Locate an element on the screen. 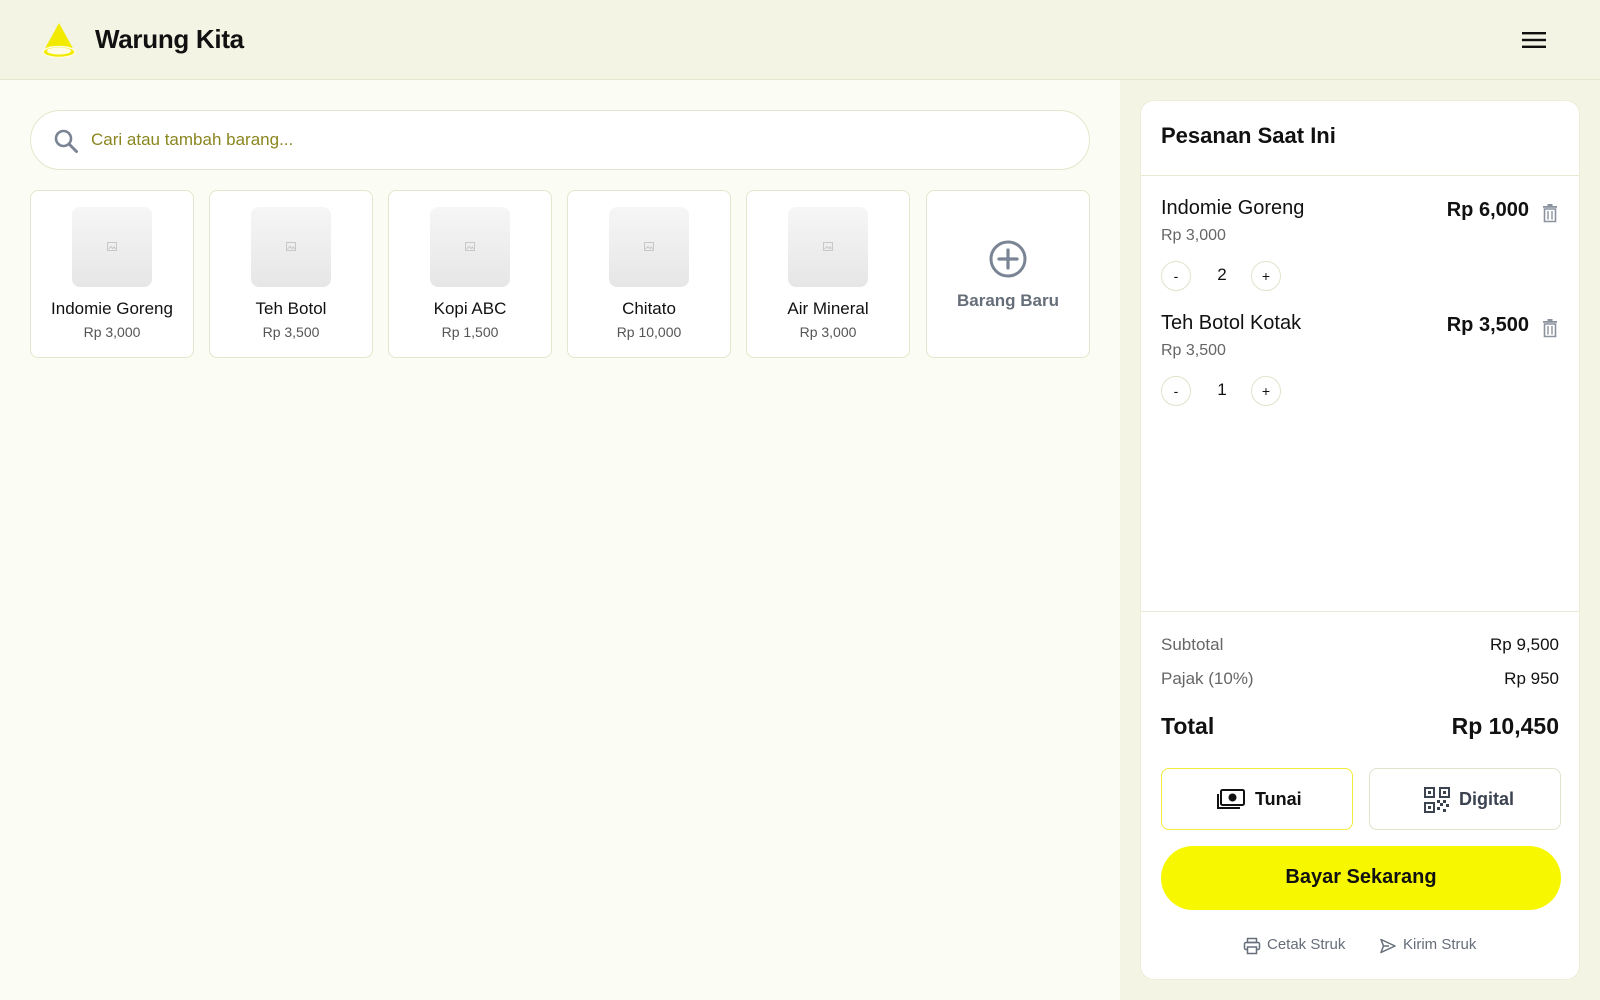  order-item-total: Rp 3,500 is located at coordinates (1487, 325).